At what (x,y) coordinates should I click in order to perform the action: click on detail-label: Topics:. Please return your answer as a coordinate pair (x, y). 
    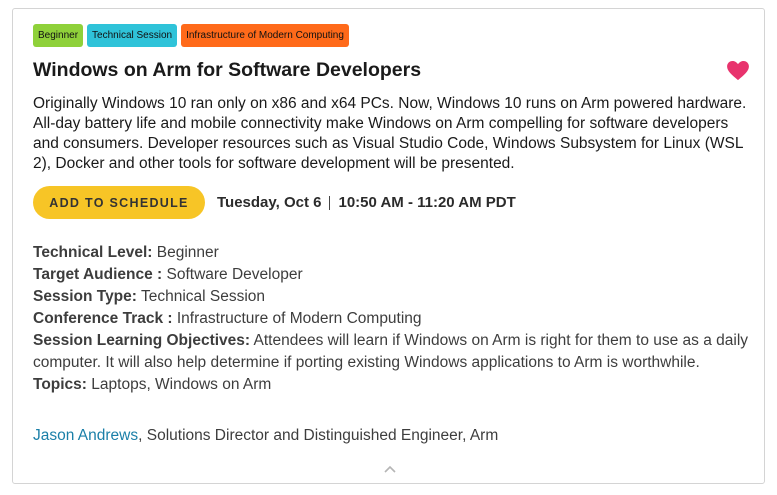
    Looking at the image, I should click on (60, 384).